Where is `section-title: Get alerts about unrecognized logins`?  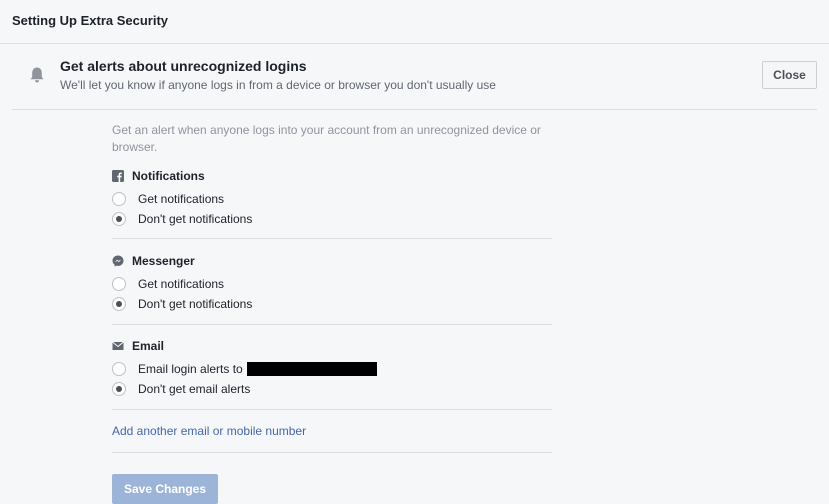 section-title: Get alerts about unrecognized logins is located at coordinates (183, 66).